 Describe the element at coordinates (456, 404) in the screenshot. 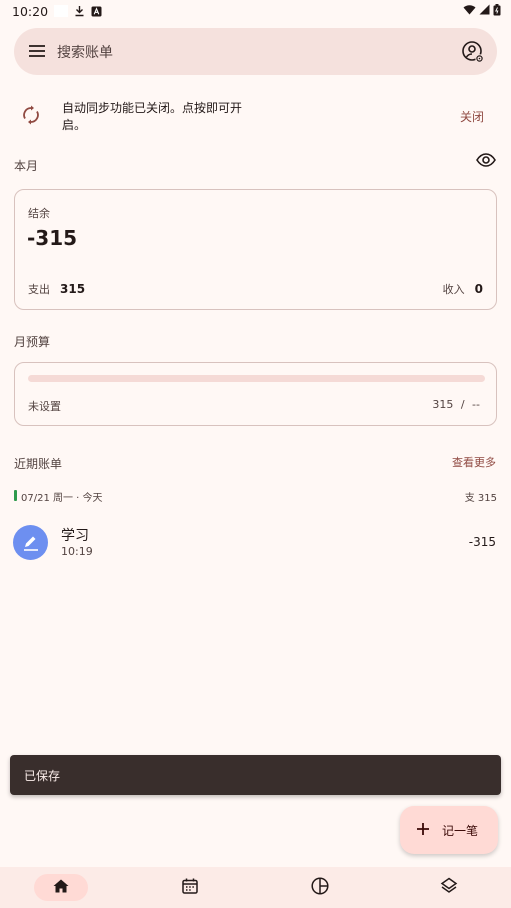

I see `budget-ratio: 315 / --` at that location.